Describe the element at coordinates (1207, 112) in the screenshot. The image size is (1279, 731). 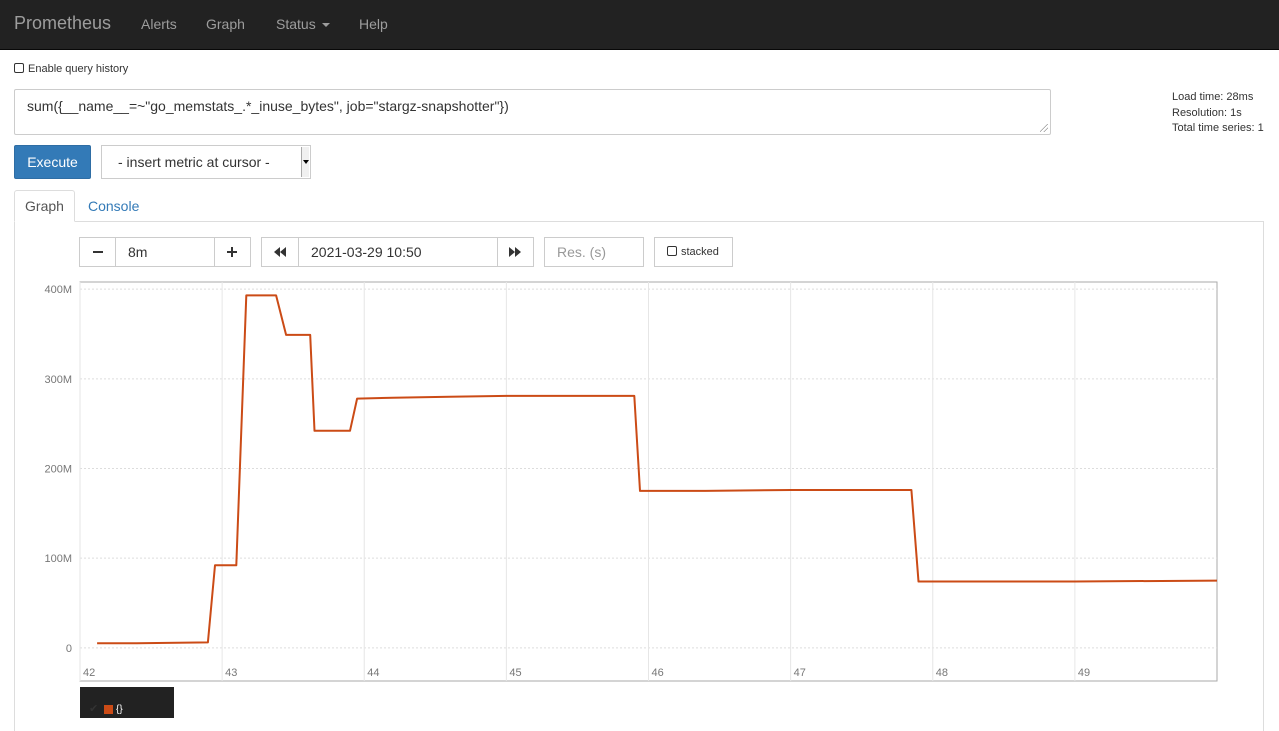
I see `resolution-stat: Resolution: 1s` at that location.